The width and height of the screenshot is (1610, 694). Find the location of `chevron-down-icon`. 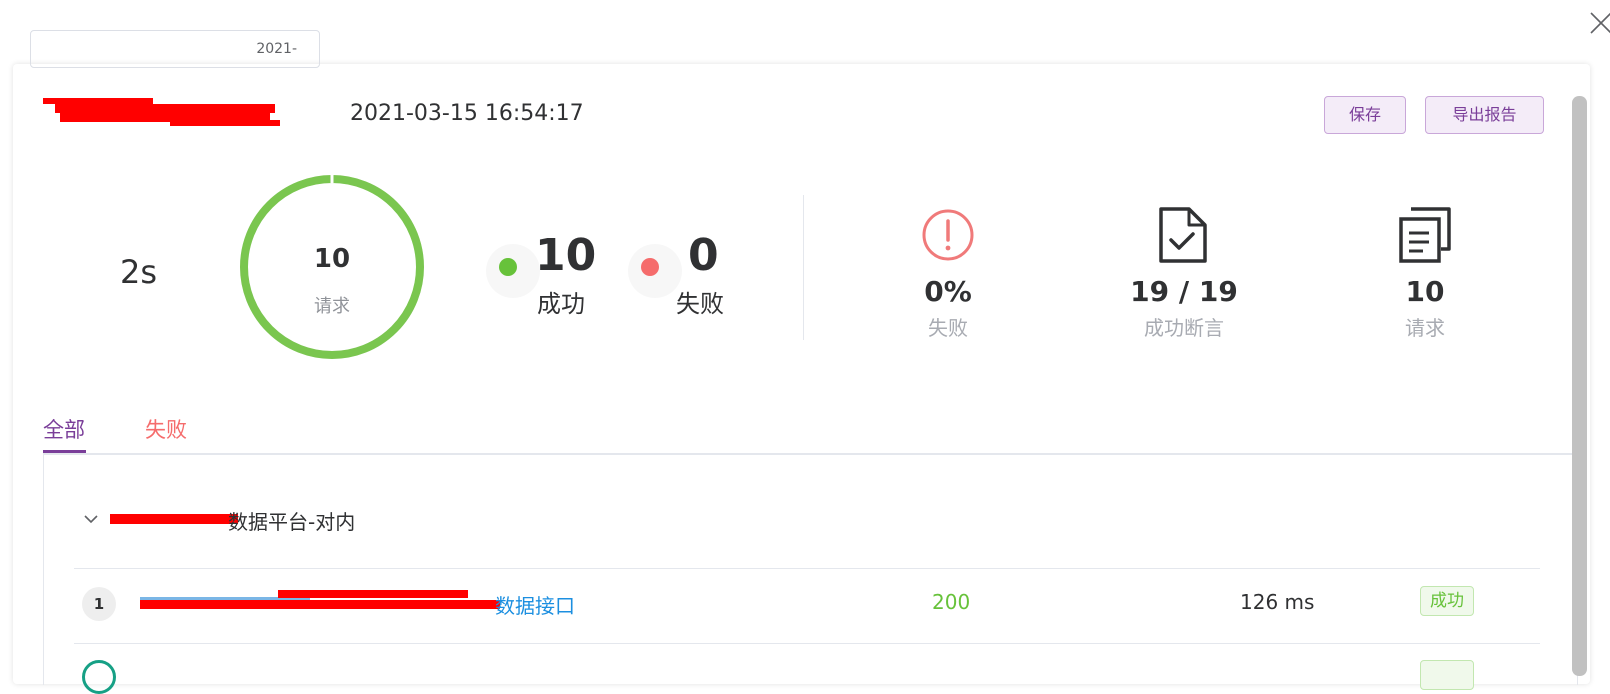

chevron-down-icon is located at coordinates (91, 519).